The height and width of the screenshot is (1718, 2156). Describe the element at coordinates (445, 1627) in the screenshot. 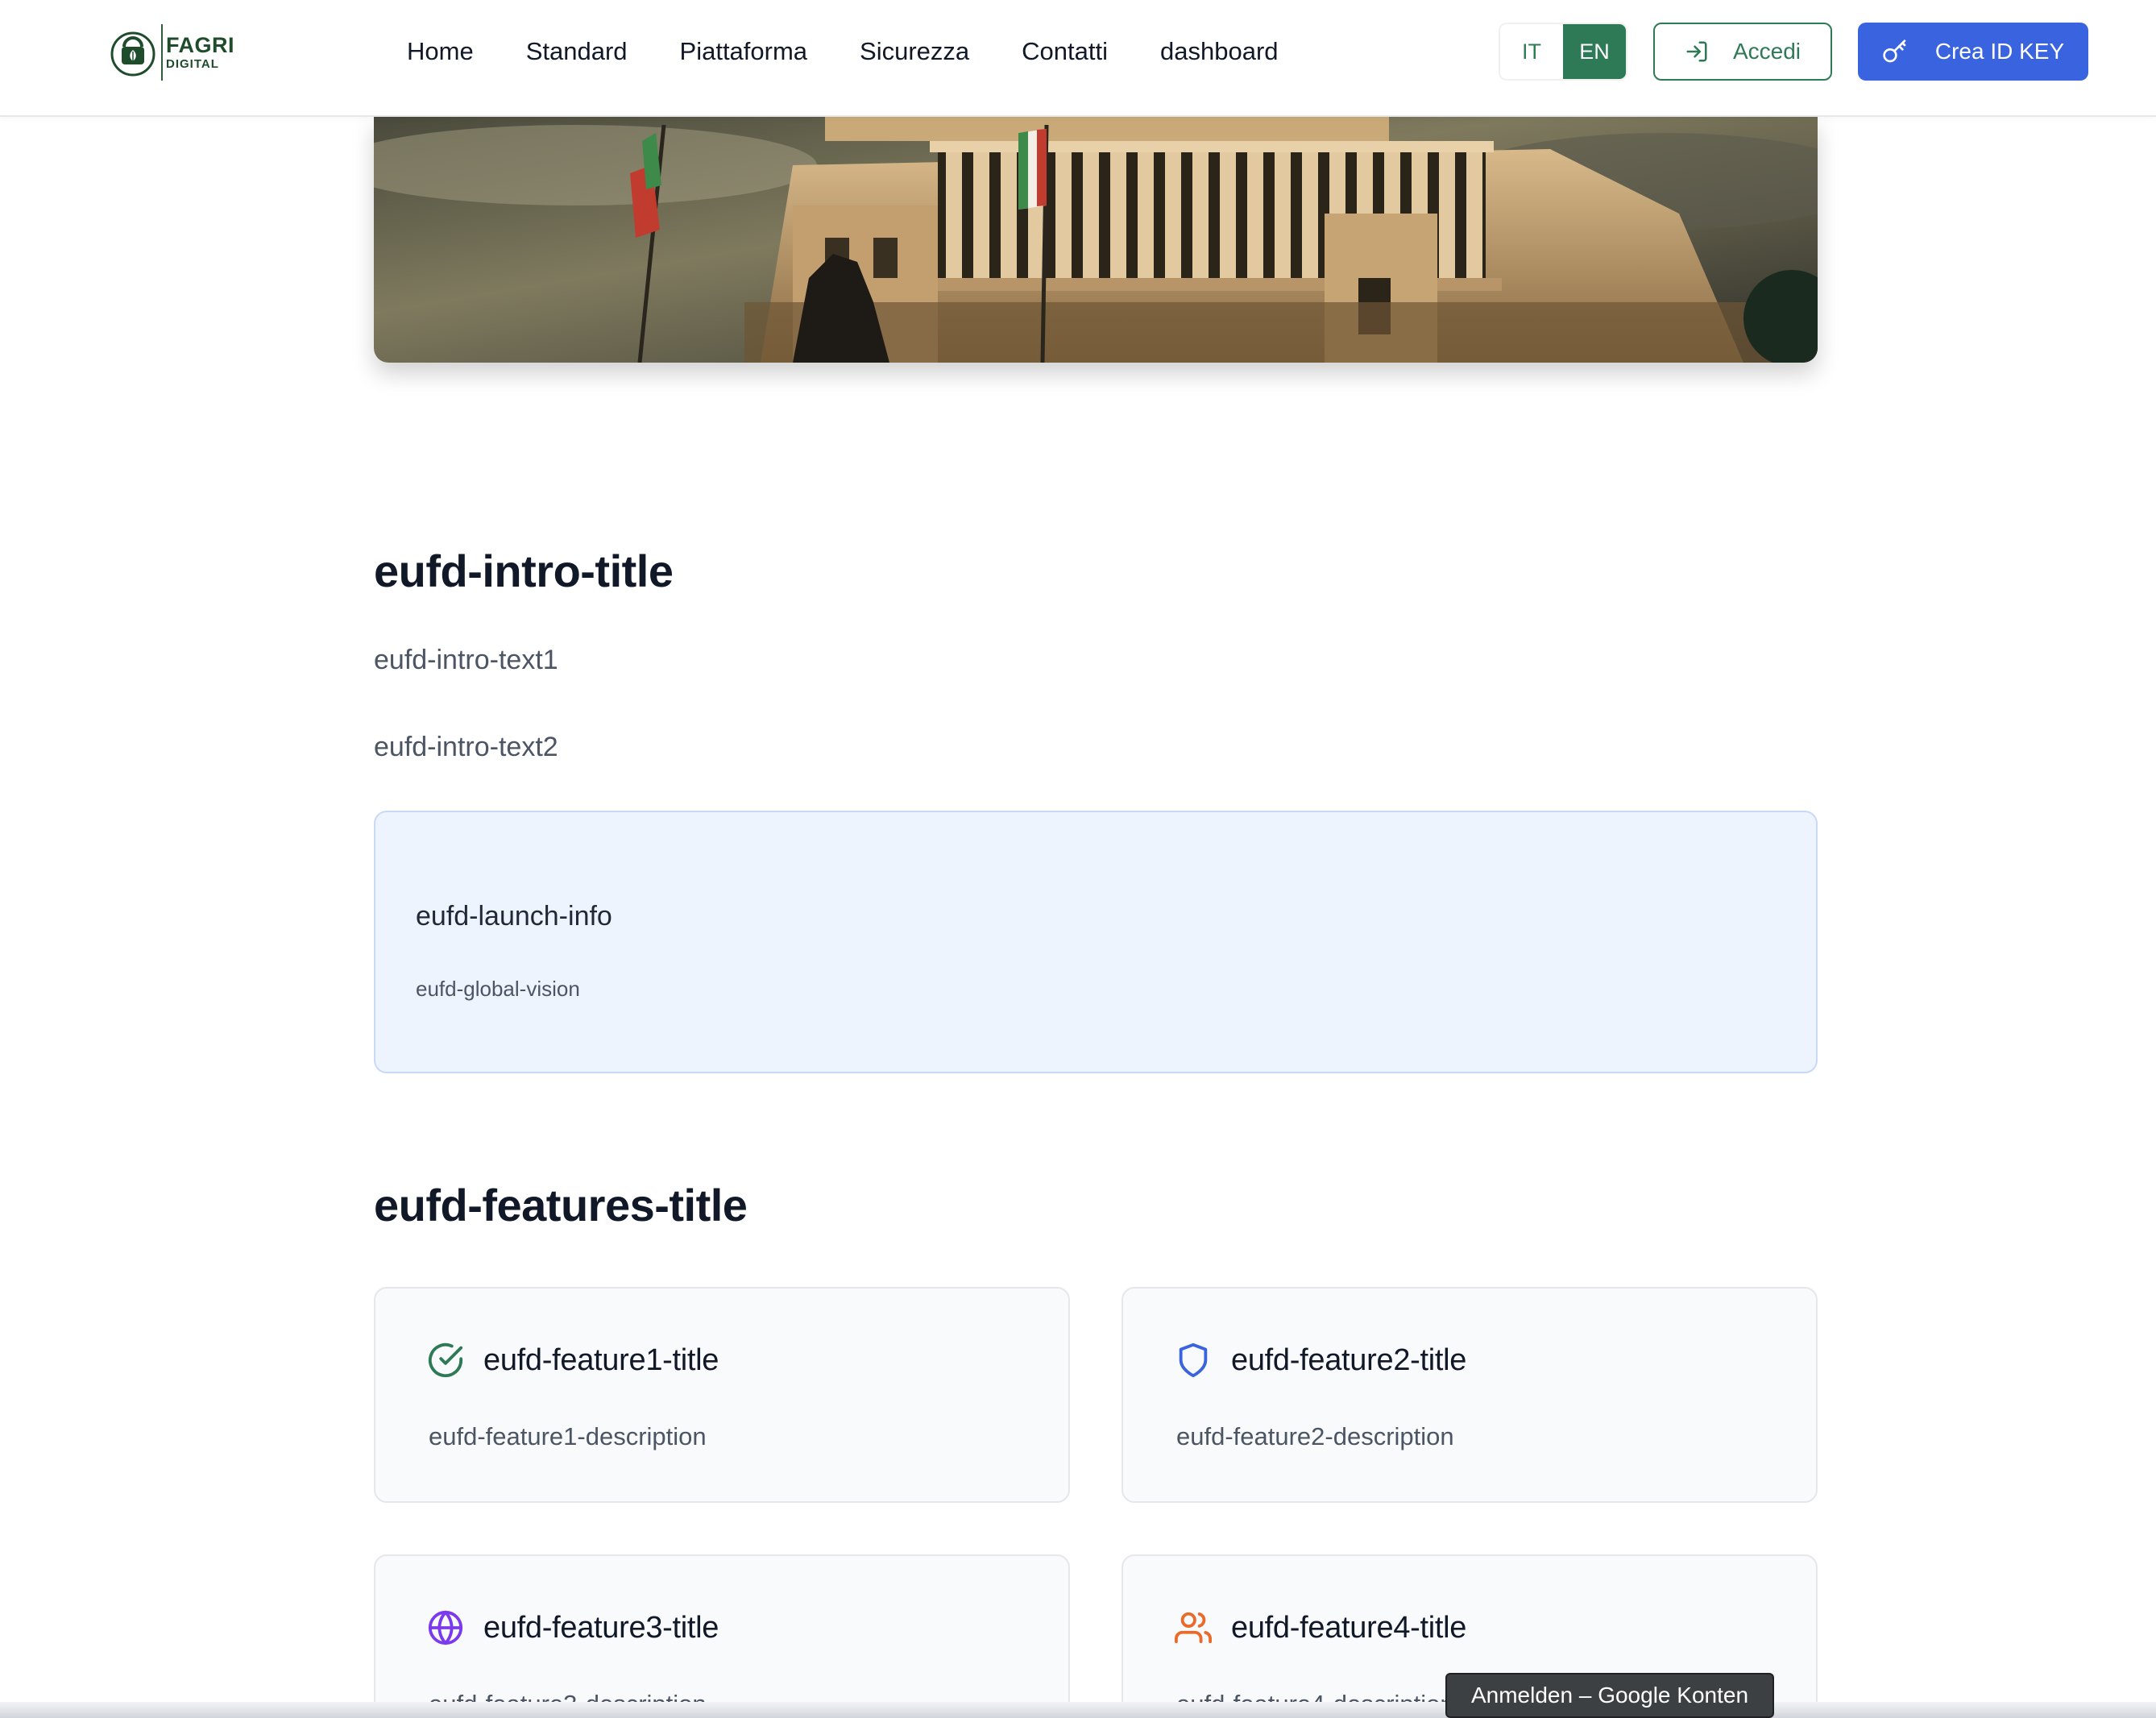

I see `globe-icon` at that location.